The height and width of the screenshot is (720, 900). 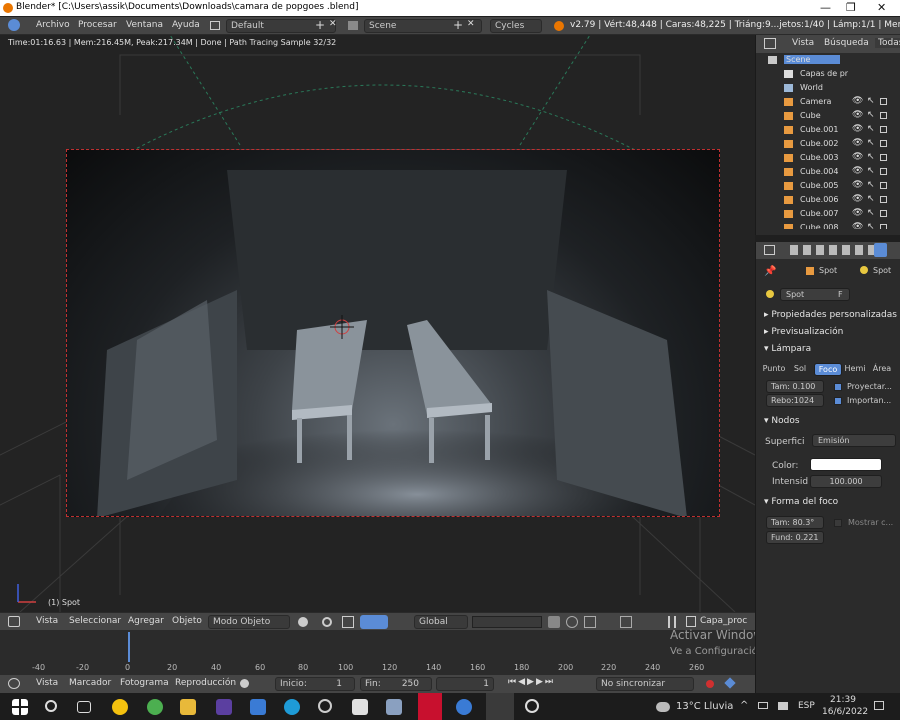 What do you see at coordinates (144, 25) in the screenshot?
I see `menu-ventana: Ventana` at bounding box center [144, 25].